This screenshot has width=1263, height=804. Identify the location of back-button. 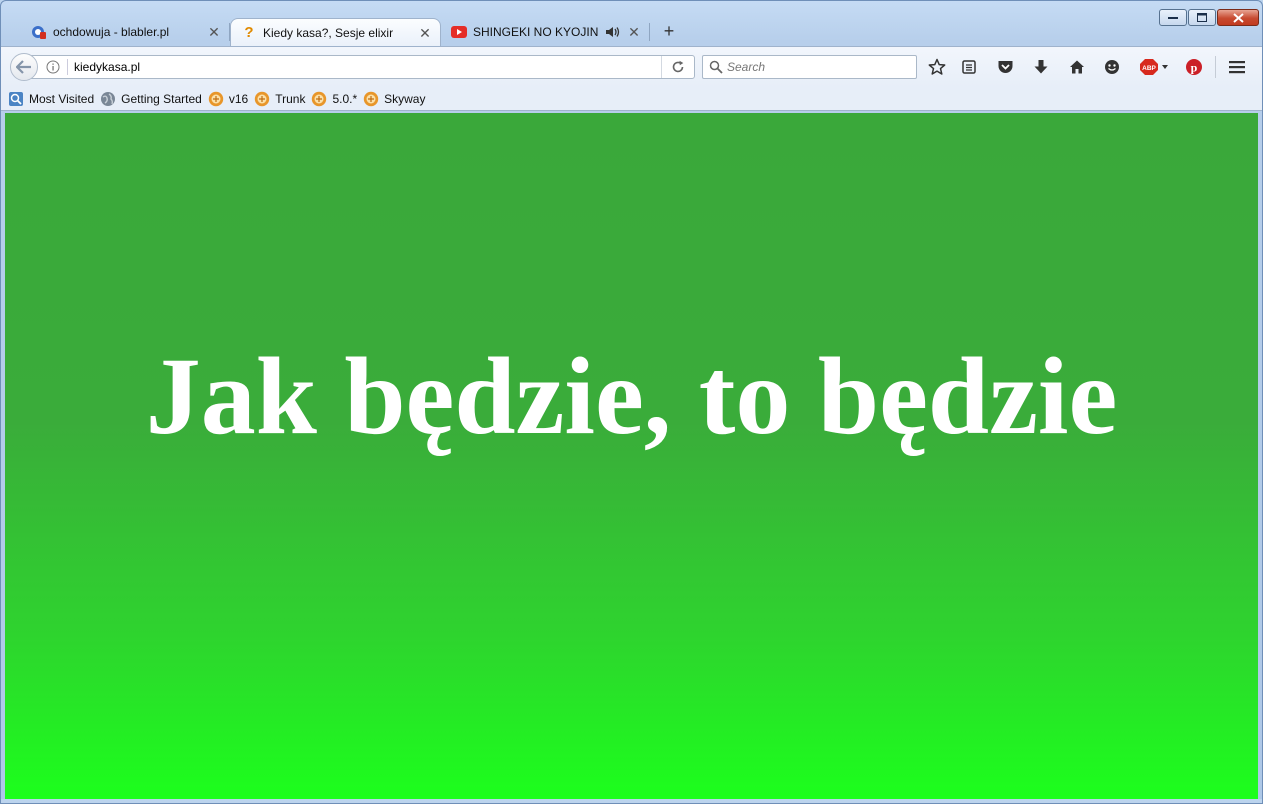
(24, 67).